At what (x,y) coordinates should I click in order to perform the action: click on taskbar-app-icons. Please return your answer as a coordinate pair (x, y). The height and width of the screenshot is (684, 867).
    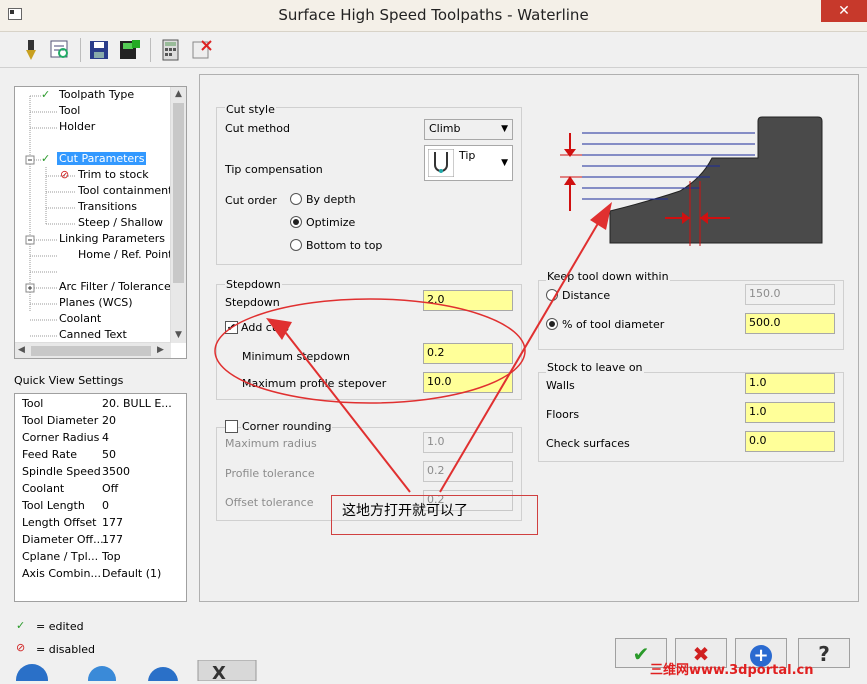
    Looking at the image, I should click on (150, 670).